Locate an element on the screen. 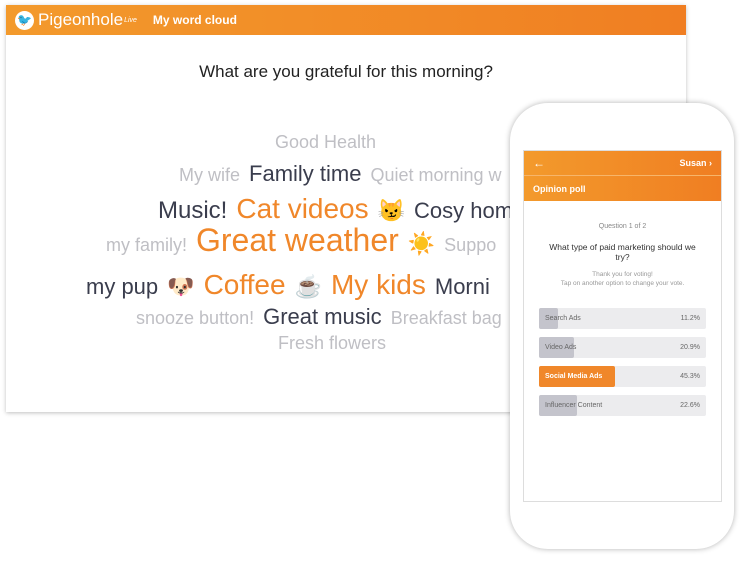 This screenshot has height=566, width=750. option-percent: 11.2% is located at coordinates (690, 318).